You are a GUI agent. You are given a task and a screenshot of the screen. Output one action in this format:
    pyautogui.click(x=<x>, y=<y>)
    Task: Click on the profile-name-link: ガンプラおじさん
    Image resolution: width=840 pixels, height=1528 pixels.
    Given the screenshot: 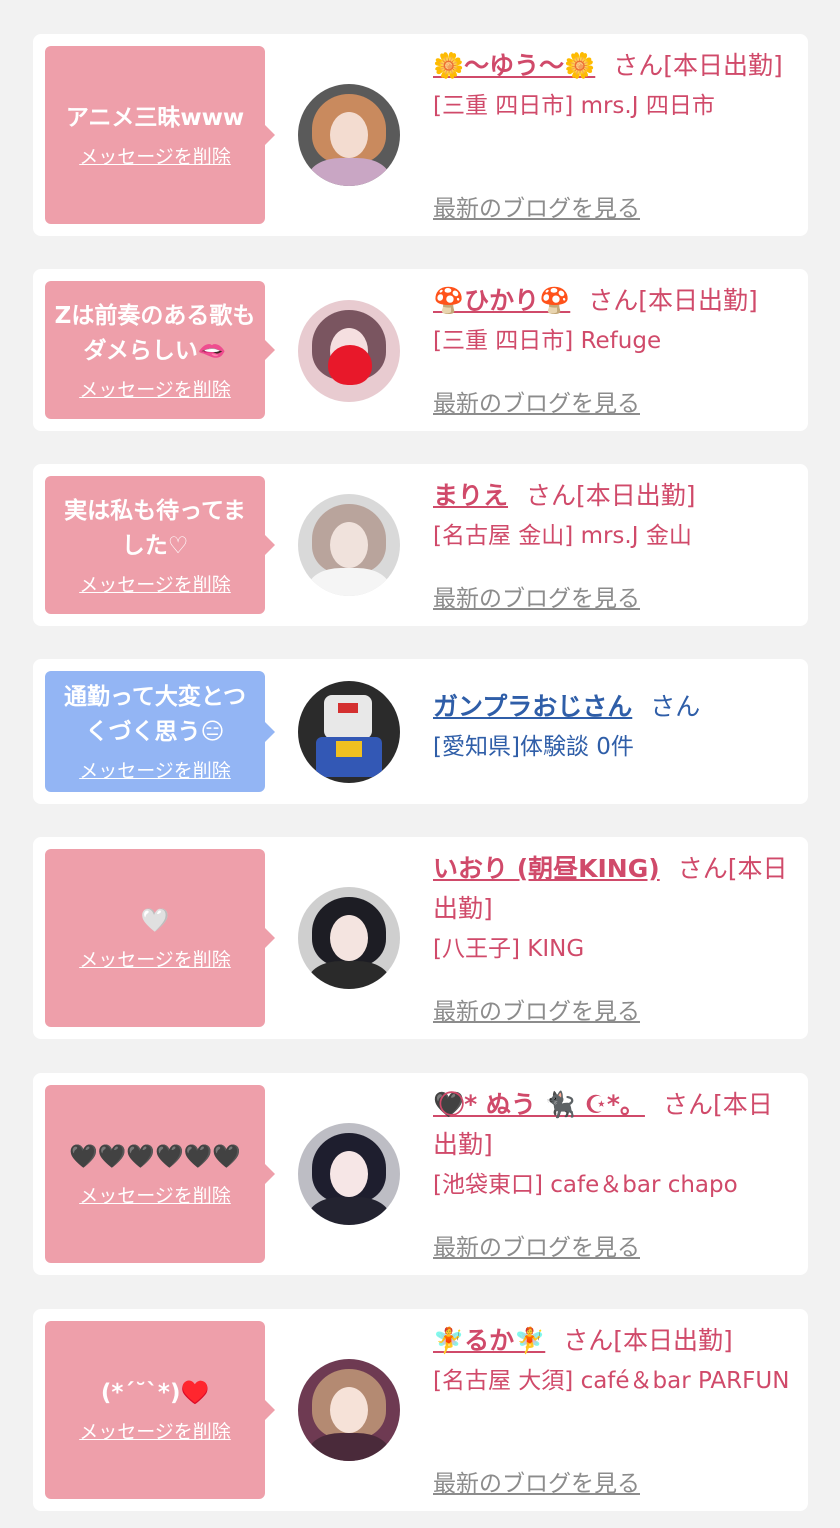 What is the action you would take?
    pyautogui.click(x=532, y=706)
    